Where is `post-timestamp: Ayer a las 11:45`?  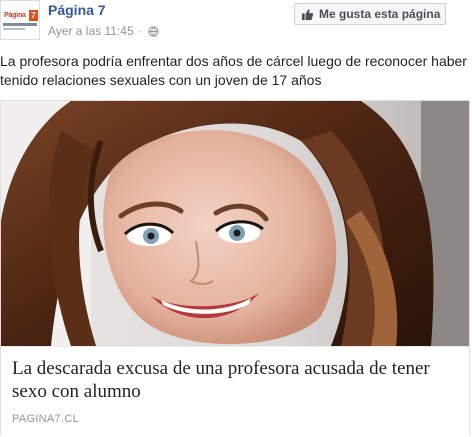 post-timestamp: Ayer a las 11:45 is located at coordinates (91, 31).